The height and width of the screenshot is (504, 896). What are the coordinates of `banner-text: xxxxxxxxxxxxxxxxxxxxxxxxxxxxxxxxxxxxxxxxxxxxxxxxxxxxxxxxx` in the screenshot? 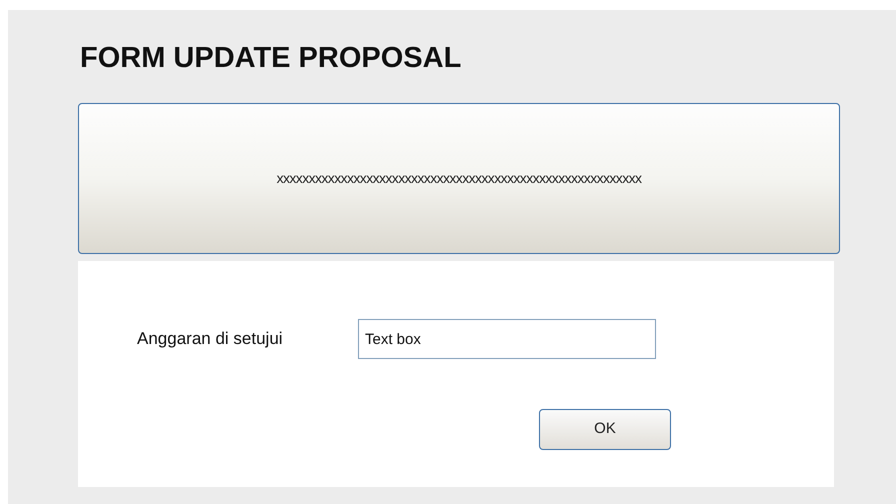 It's located at (459, 178).